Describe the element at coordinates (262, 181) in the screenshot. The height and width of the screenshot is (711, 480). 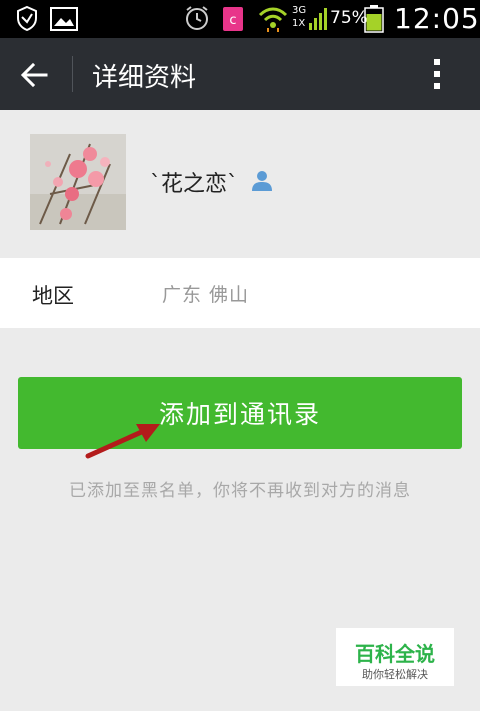
I see `contact-person-icon` at that location.